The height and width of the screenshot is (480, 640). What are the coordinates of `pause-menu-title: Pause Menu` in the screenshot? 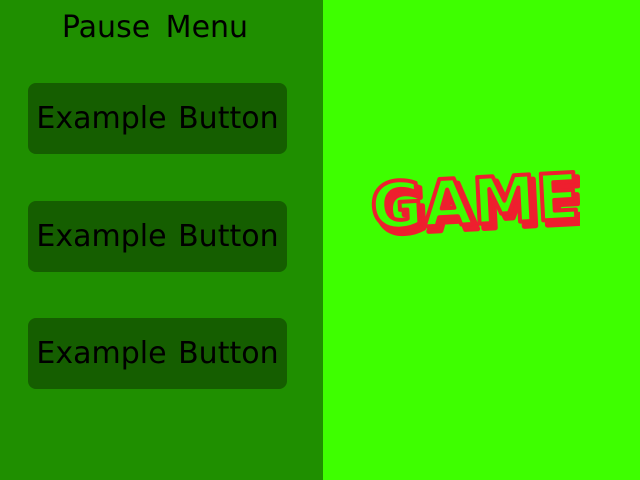 It's located at (155, 27).